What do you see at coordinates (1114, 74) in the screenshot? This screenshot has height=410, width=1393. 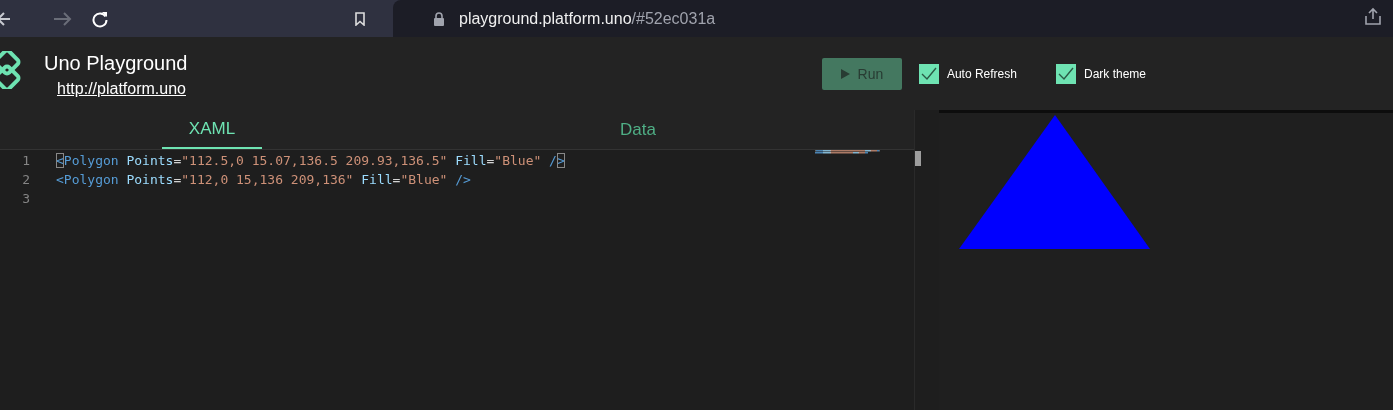 I see `checkbox-label: Dark theme` at bounding box center [1114, 74].